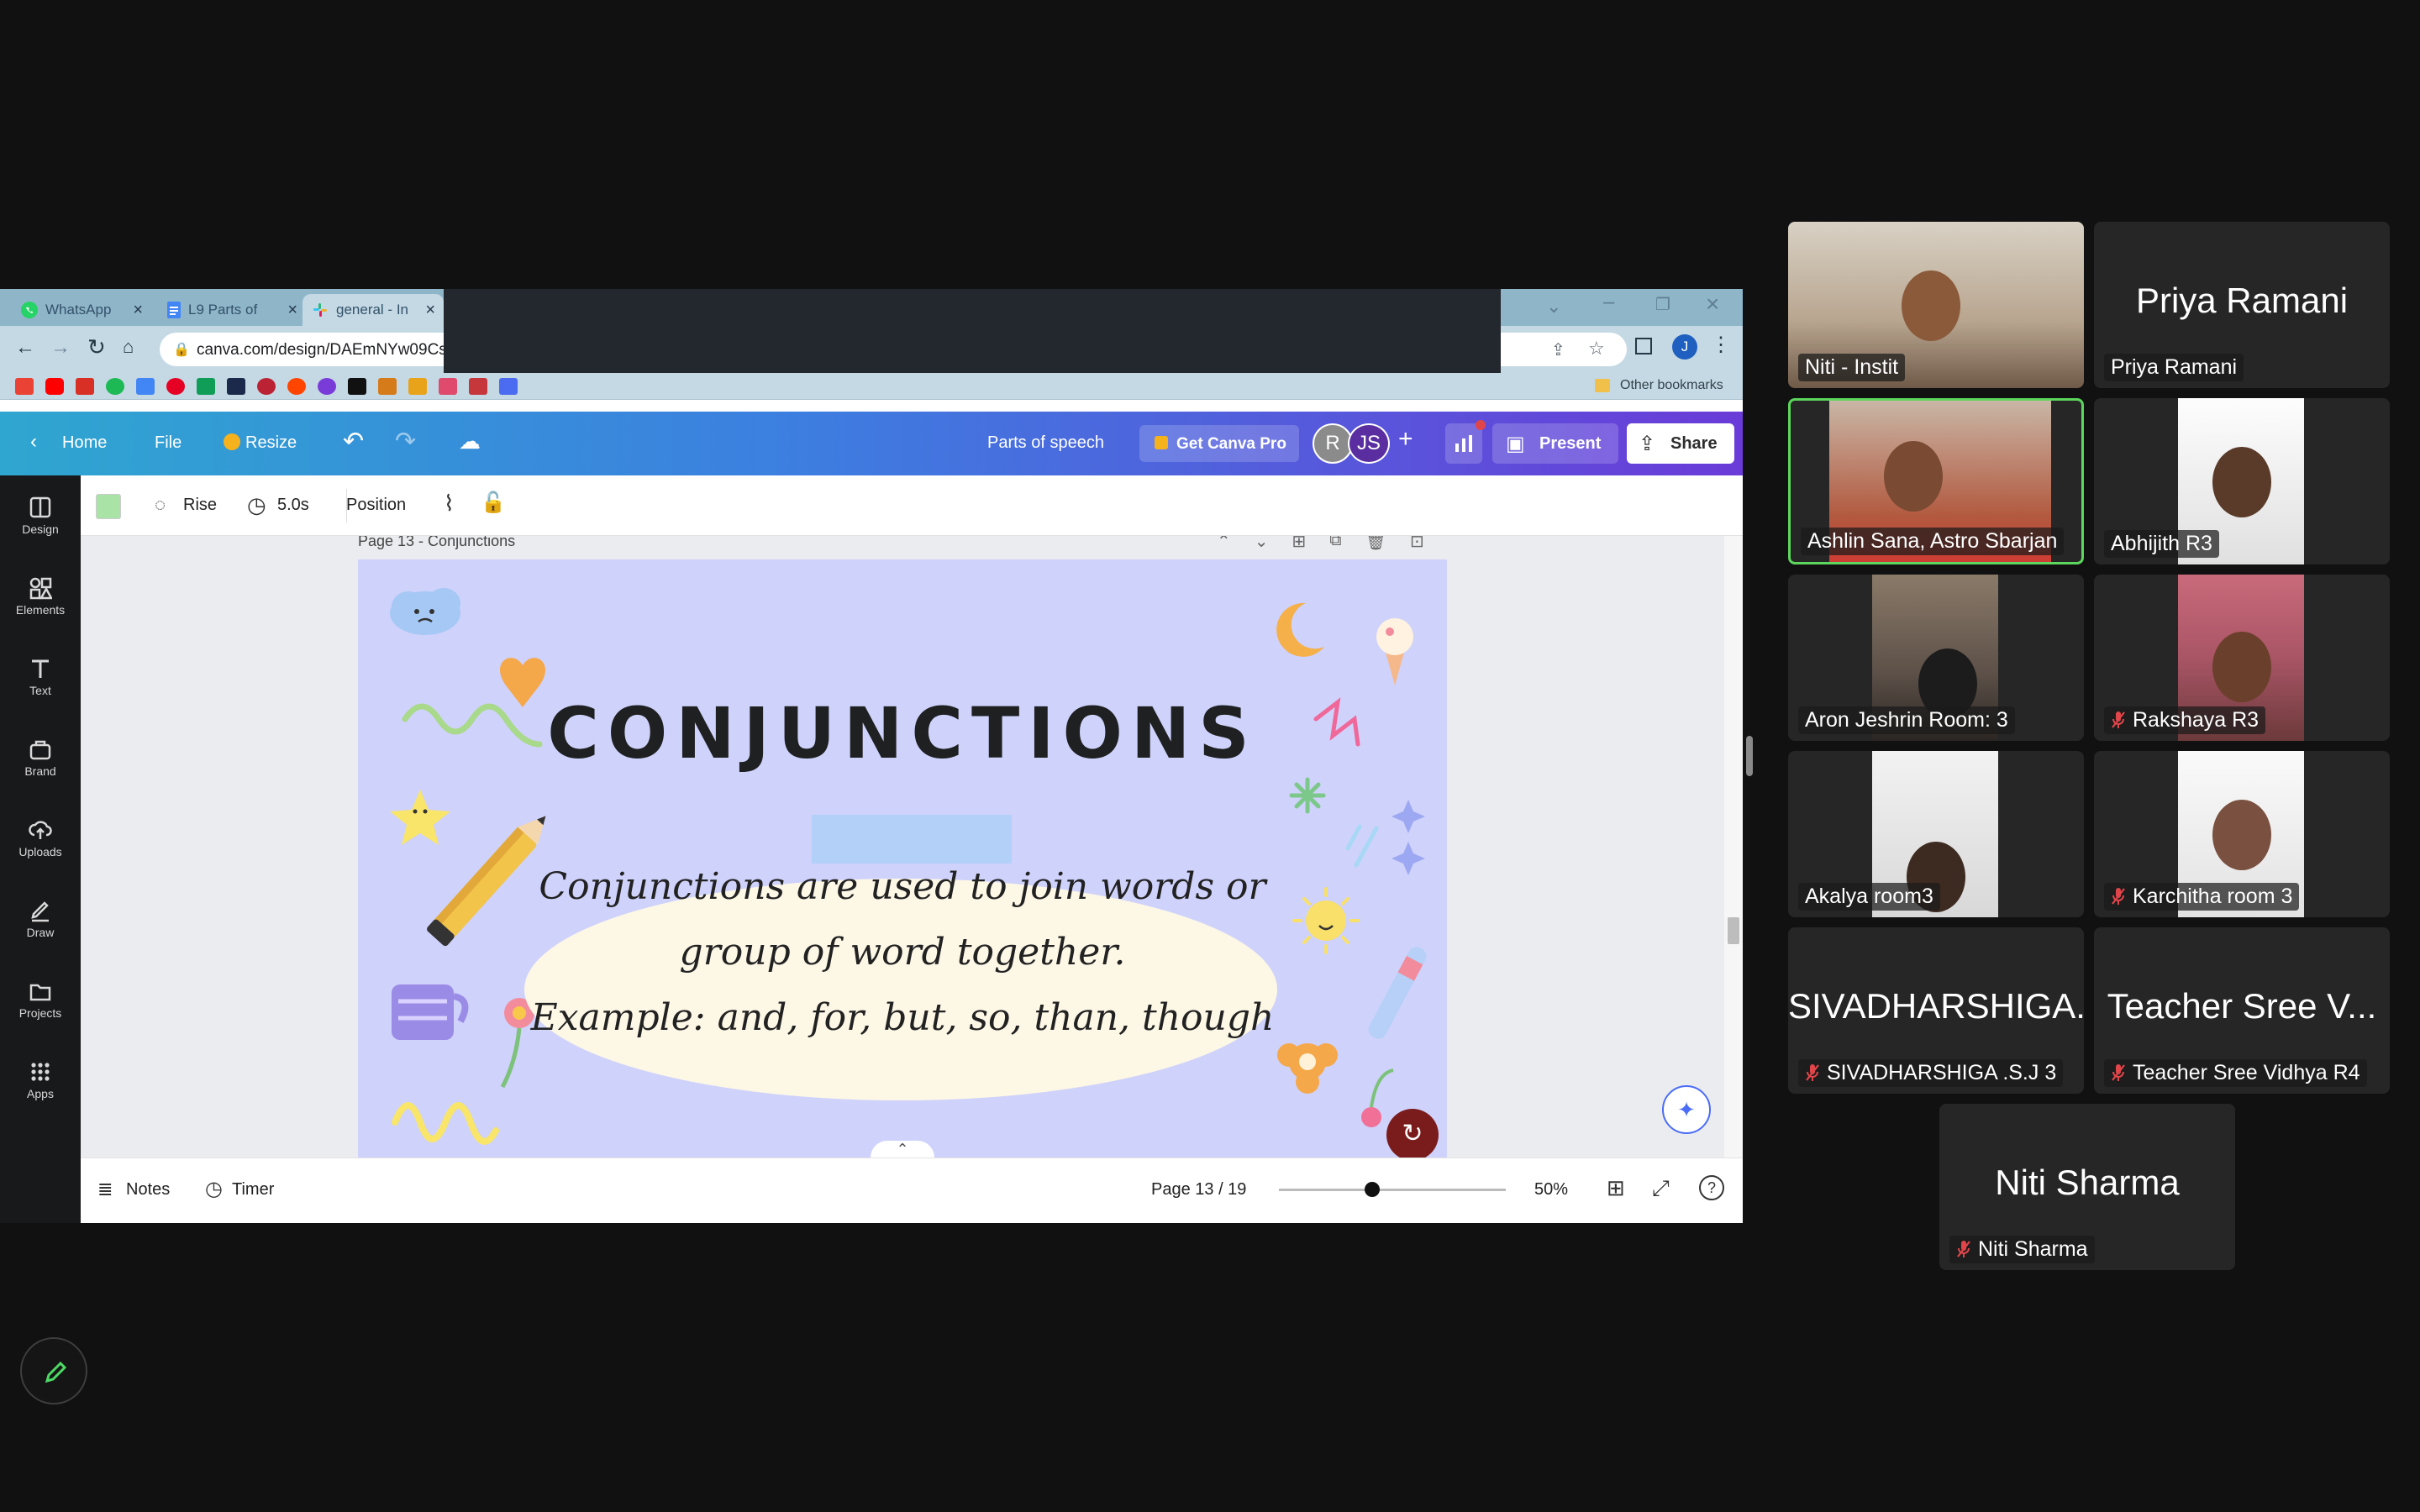 This screenshot has width=2420, height=1512. Describe the element at coordinates (1198, 1190) in the screenshot. I see `page-indicator: Page 13 / 19` at that location.